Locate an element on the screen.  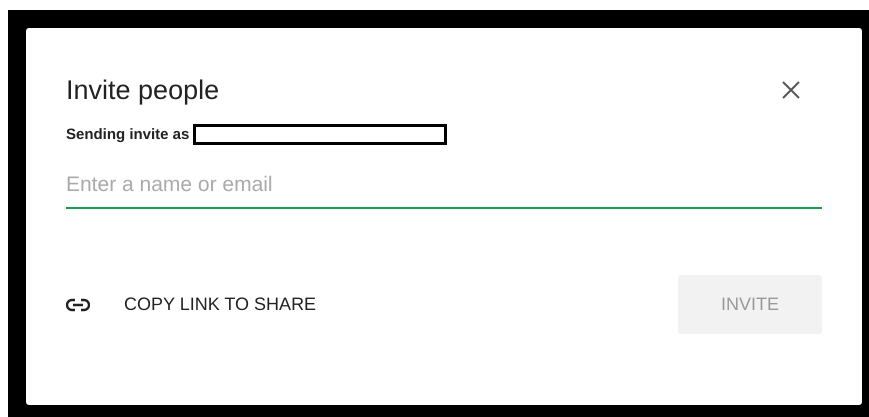
copy-link-button: COPY LINK TO SHARE is located at coordinates (191, 304).